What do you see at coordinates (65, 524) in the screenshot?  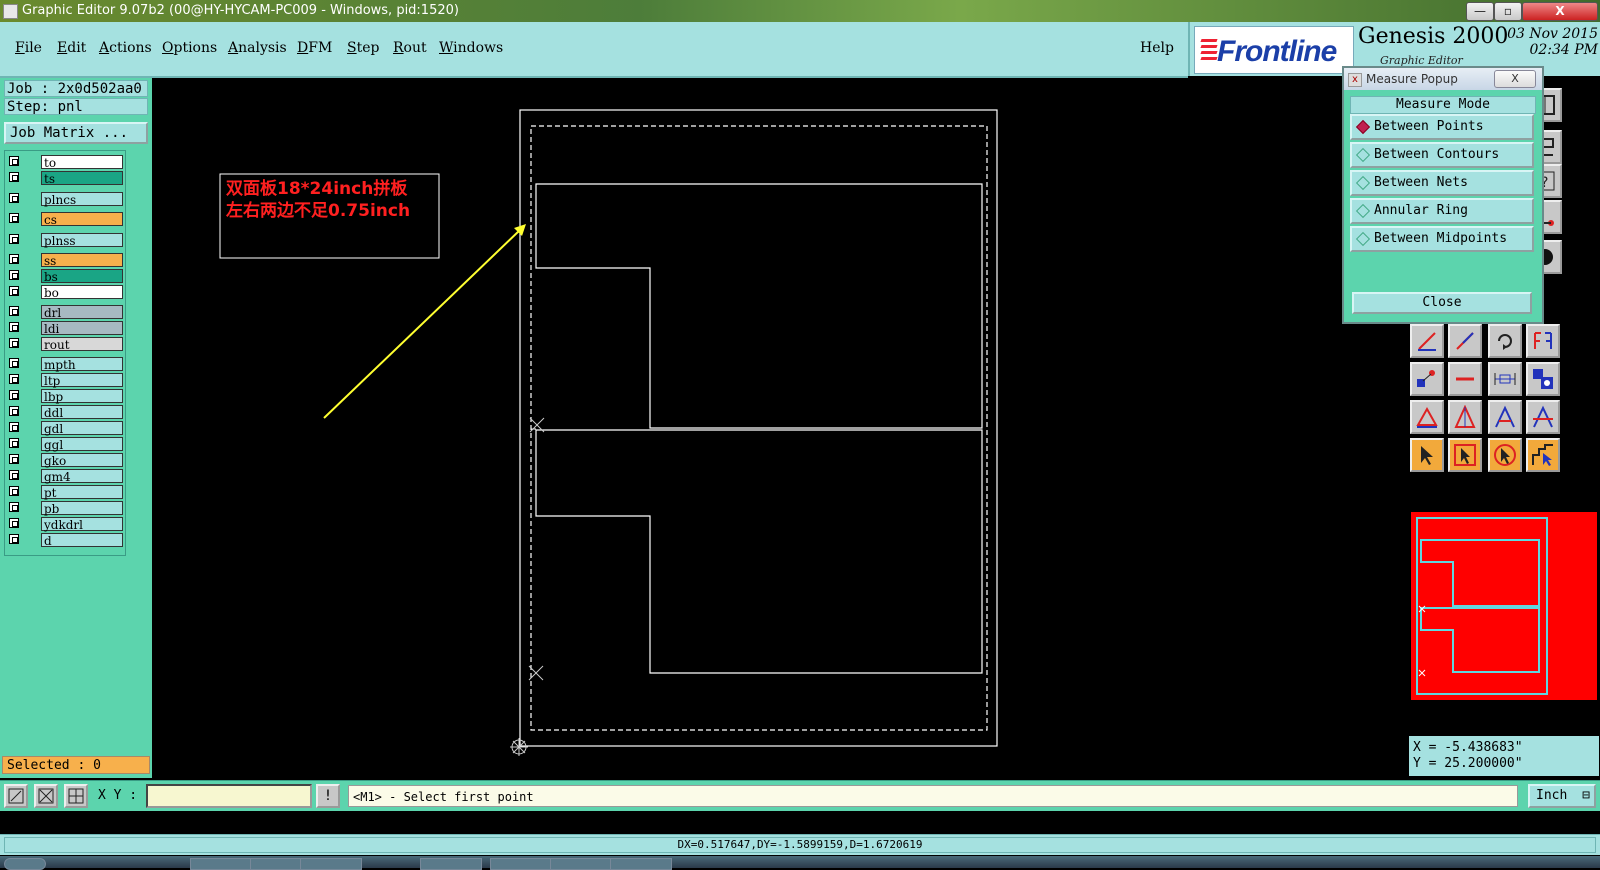 I see `layer-row: ydkdrl` at bounding box center [65, 524].